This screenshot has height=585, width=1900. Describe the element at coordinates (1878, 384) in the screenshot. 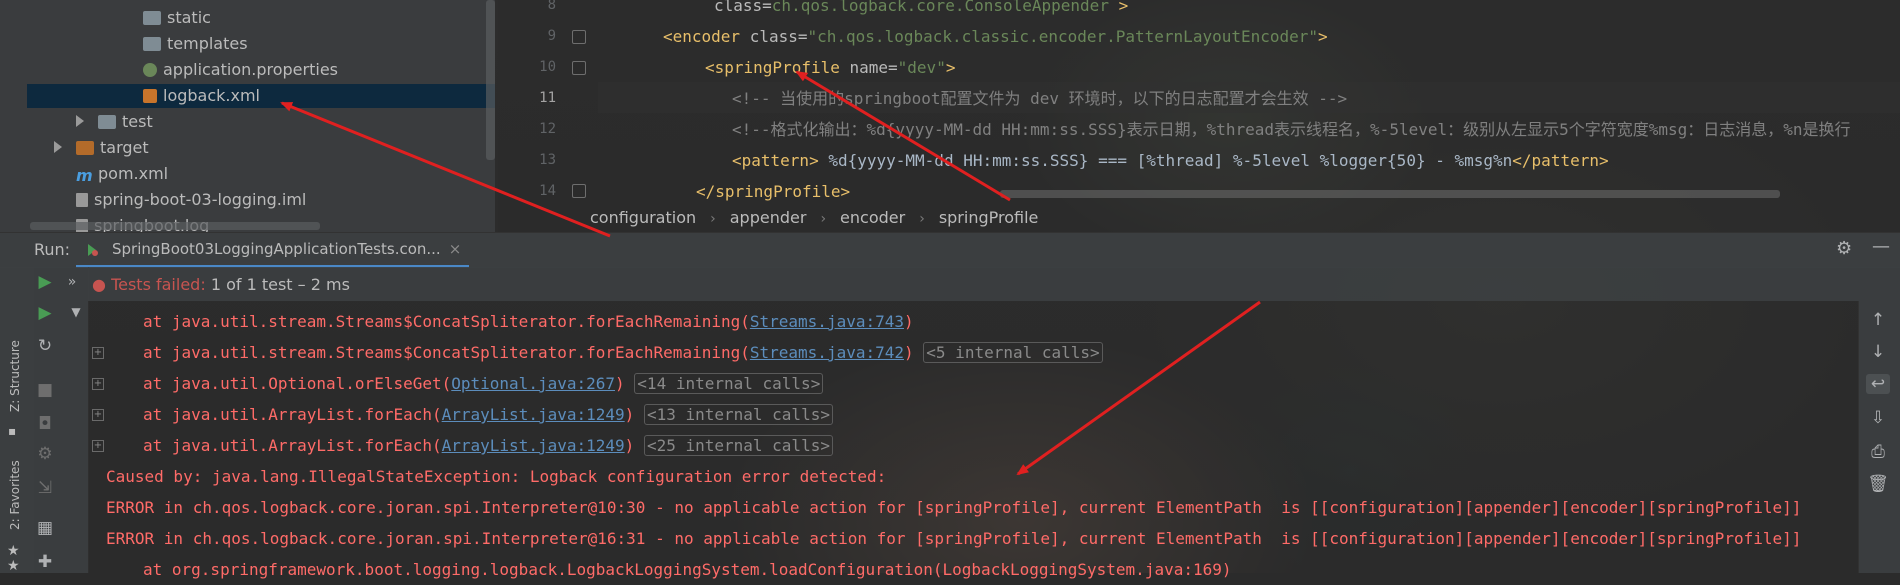

I see `soft-wrap-icon: ↩` at that location.